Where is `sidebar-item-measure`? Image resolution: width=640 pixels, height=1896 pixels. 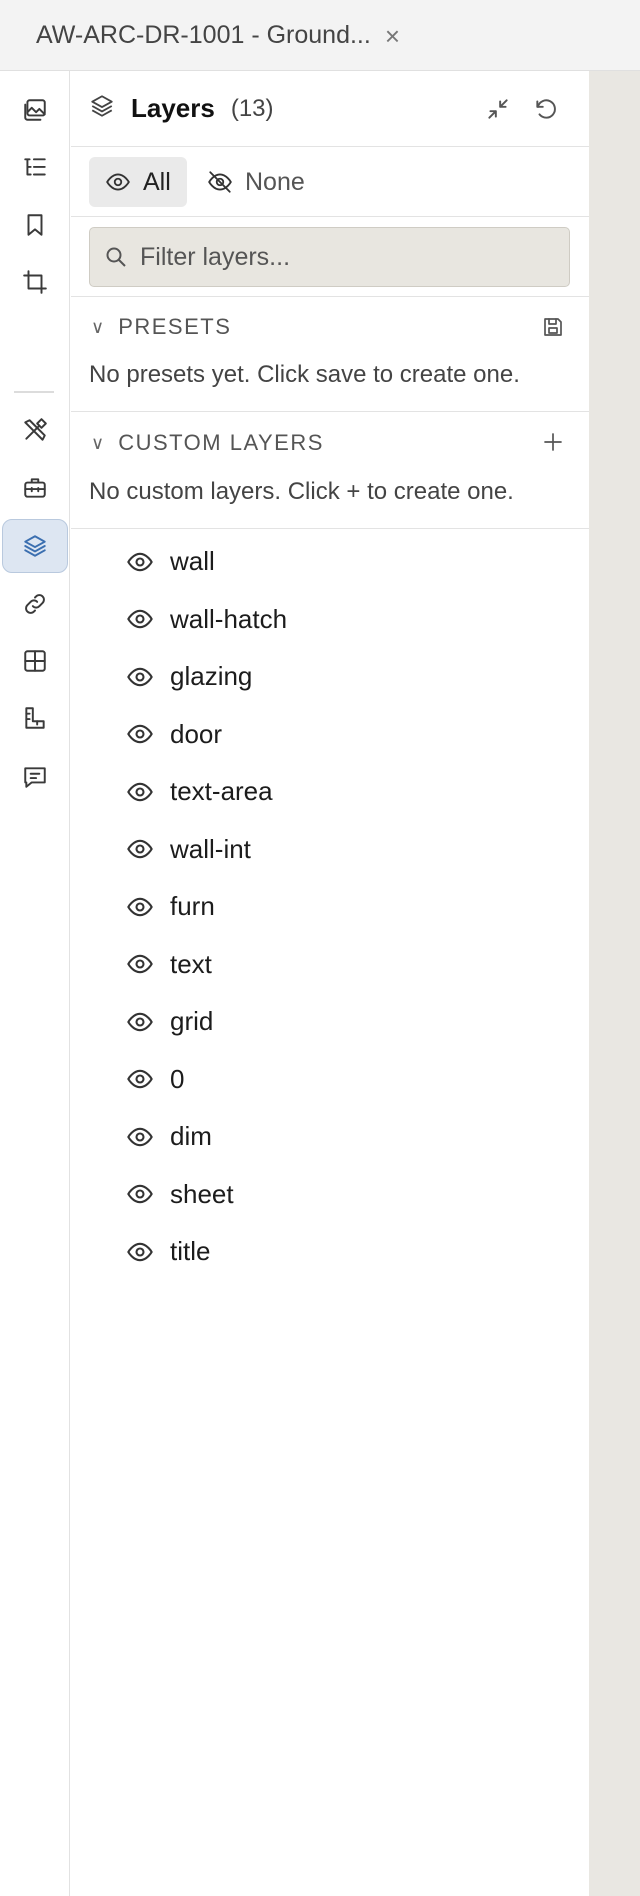
sidebar-item-measure is located at coordinates (35, 718).